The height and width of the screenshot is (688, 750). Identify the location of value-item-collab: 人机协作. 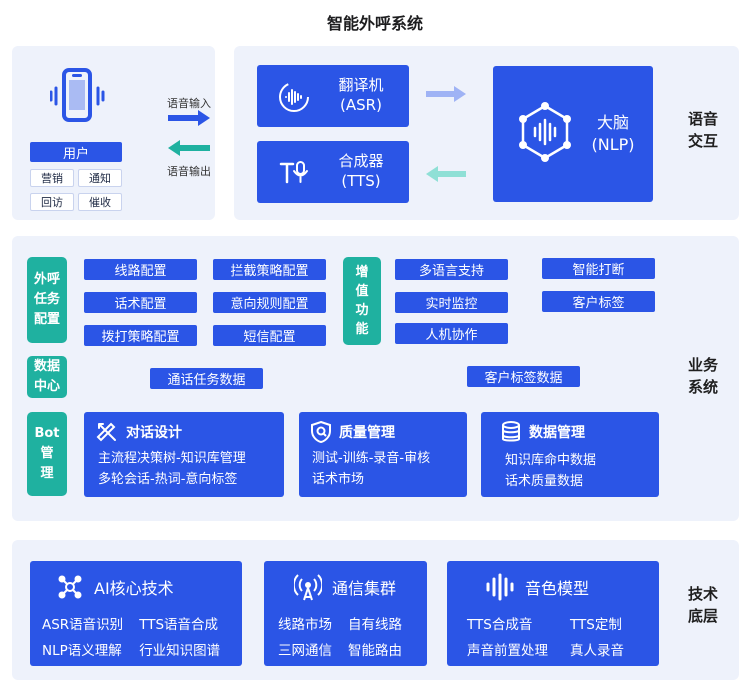
(451, 333).